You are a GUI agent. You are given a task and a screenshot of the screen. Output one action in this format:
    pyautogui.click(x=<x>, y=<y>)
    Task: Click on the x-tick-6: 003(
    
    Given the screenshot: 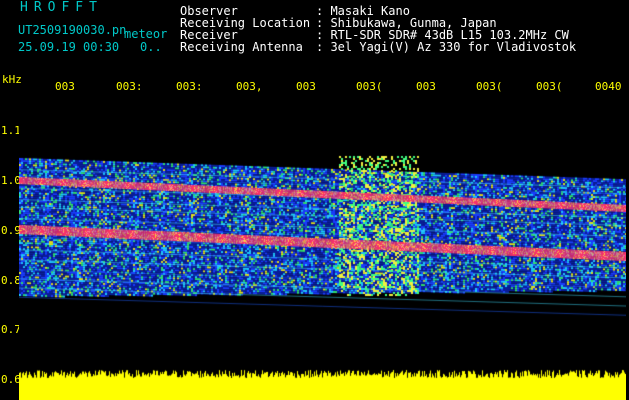 What is the action you would take?
    pyautogui.click(x=369, y=86)
    